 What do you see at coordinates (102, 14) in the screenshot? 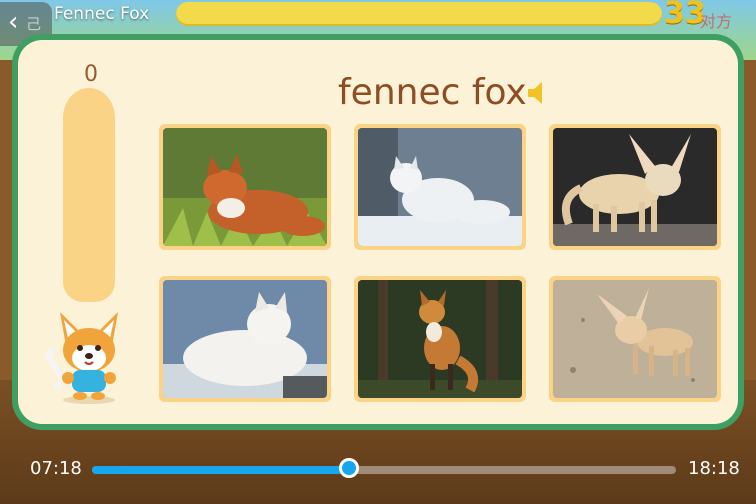
I see `page-title: Fennec Fox` at bounding box center [102, 14].